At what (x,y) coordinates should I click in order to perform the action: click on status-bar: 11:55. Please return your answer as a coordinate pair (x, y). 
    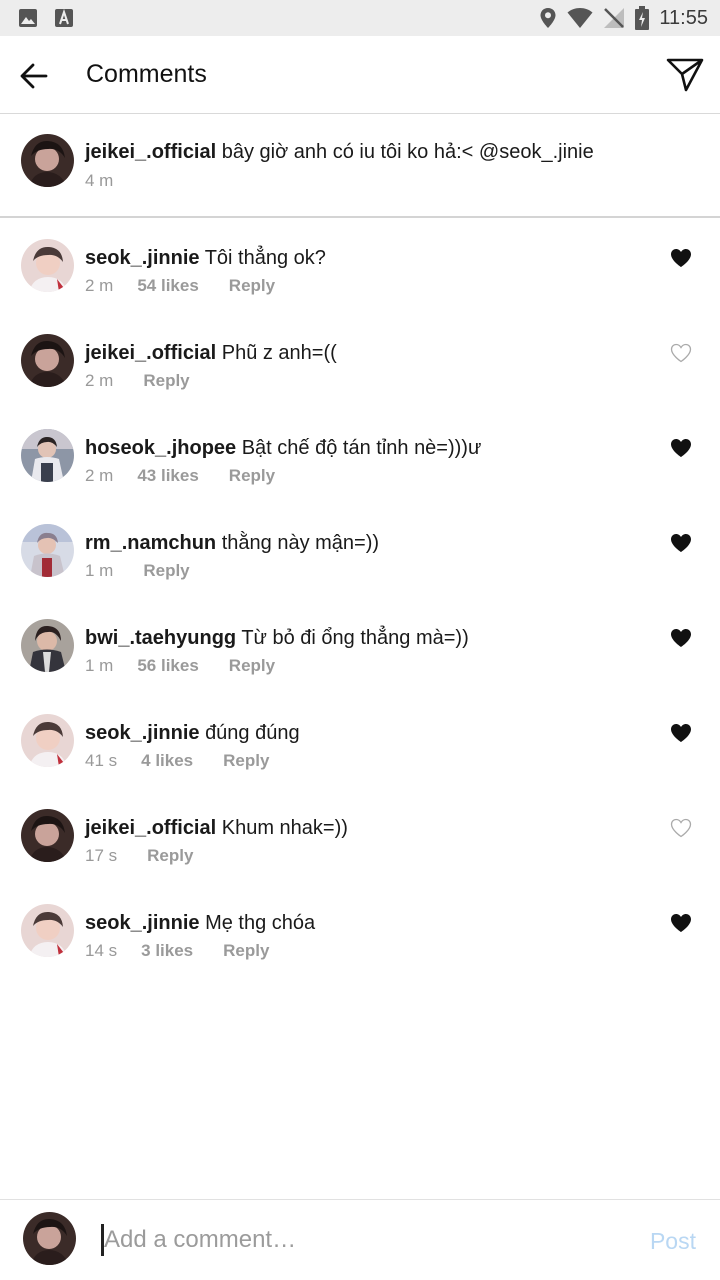
    Looking at the image, I should click on (360, 18).